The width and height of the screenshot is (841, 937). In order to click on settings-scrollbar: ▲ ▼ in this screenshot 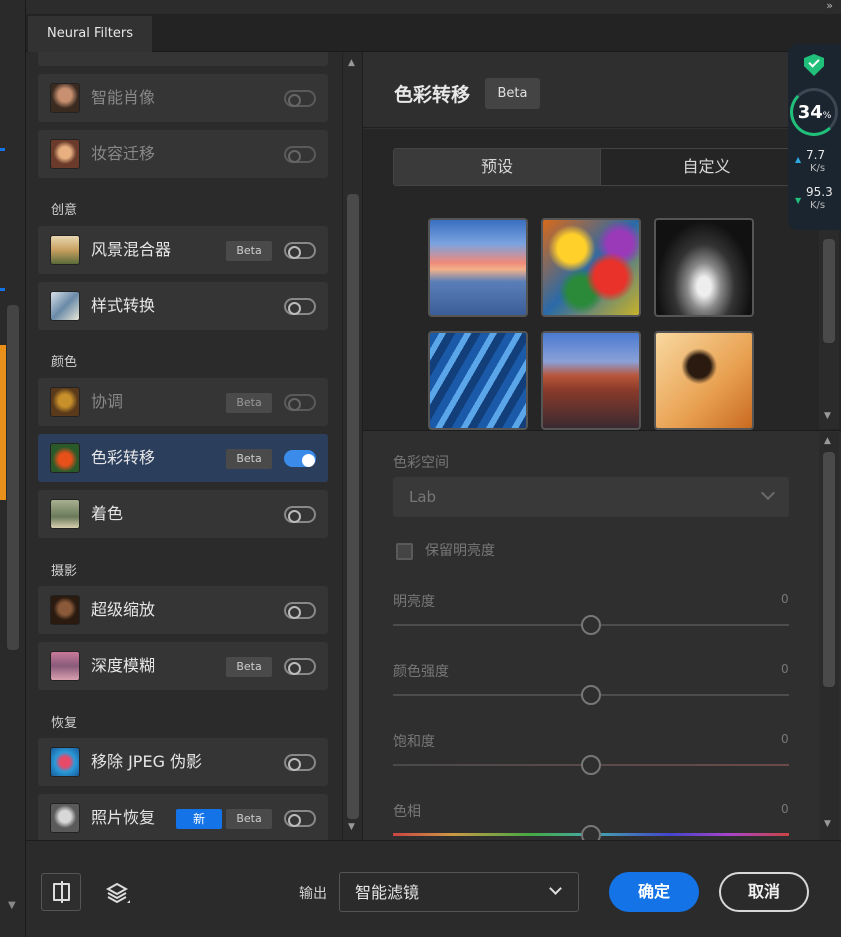, I will do `click(829, 636)`.